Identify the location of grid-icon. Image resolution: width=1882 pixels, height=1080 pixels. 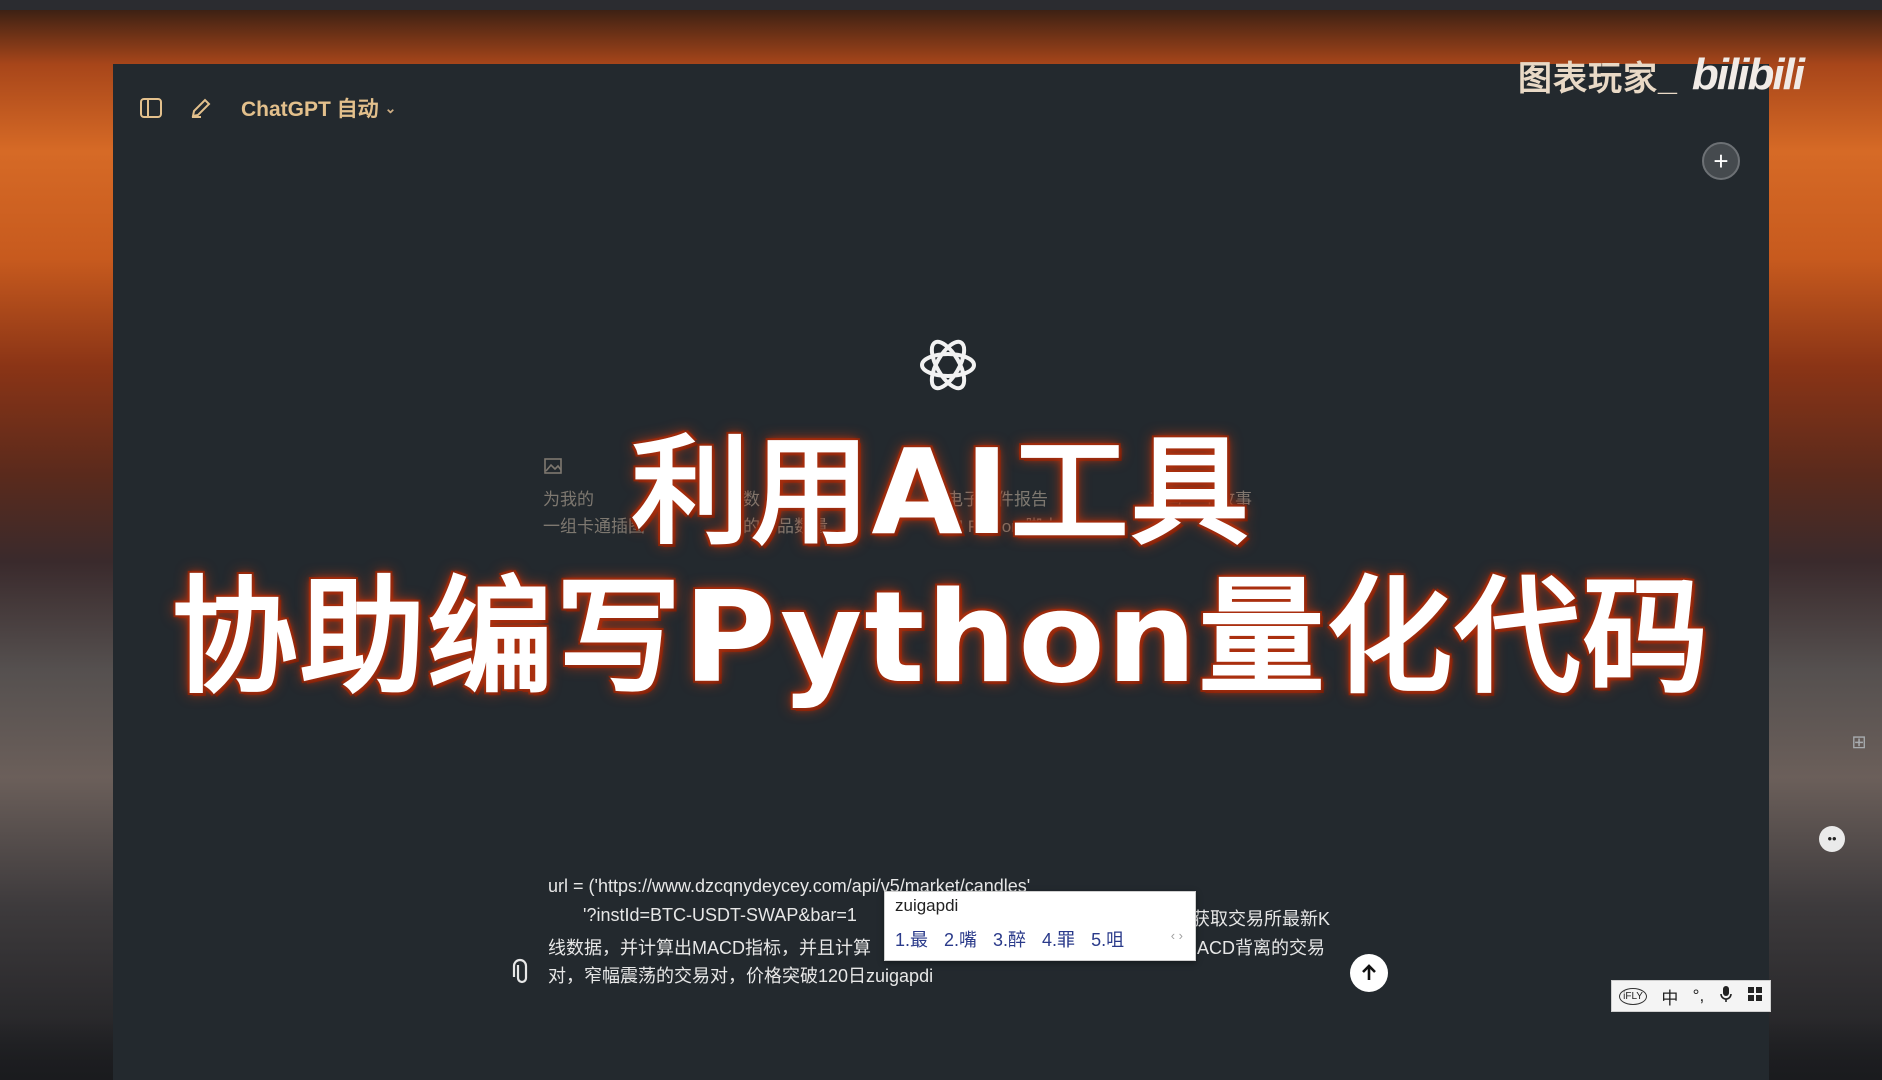
(1755, 996).